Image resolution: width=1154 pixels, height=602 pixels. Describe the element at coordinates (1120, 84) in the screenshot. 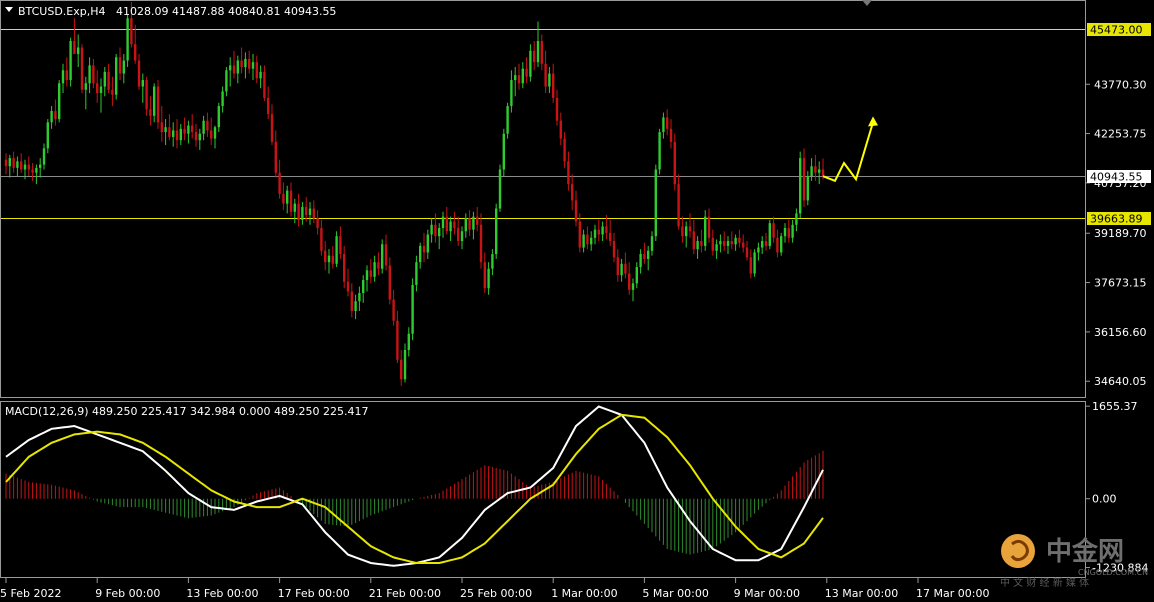

I see `price-tick-label: 43770.30` at that location.